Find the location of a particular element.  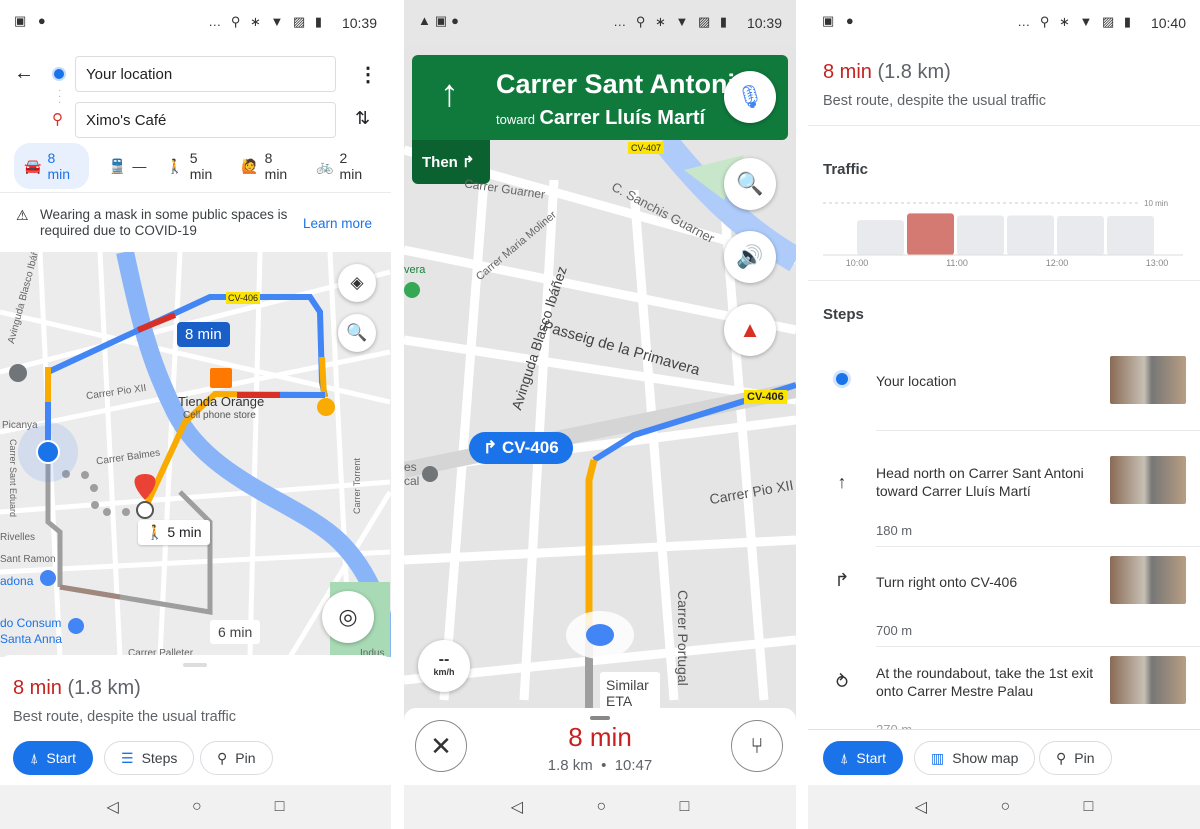

traffic-chart: 10 min 10:00 11:00 12:00 13:00 is located at coordinates (1003, 233).